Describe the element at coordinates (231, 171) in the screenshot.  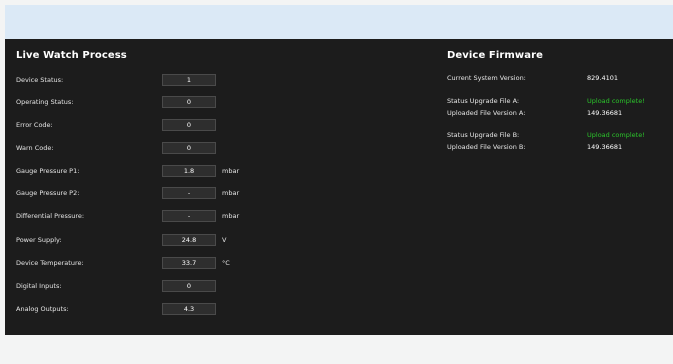
I see `gauge-pressure-p1-unit: mbar` at that location.